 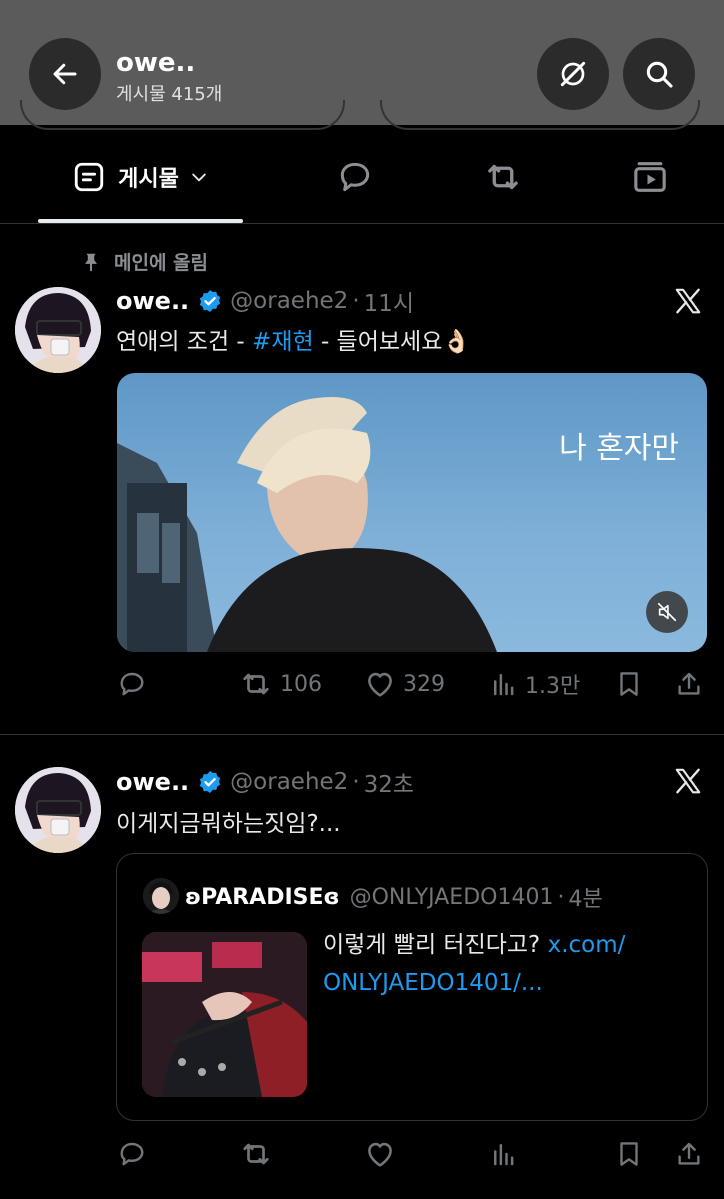 I want to click on posts-icon, so click(x=89, y=177).